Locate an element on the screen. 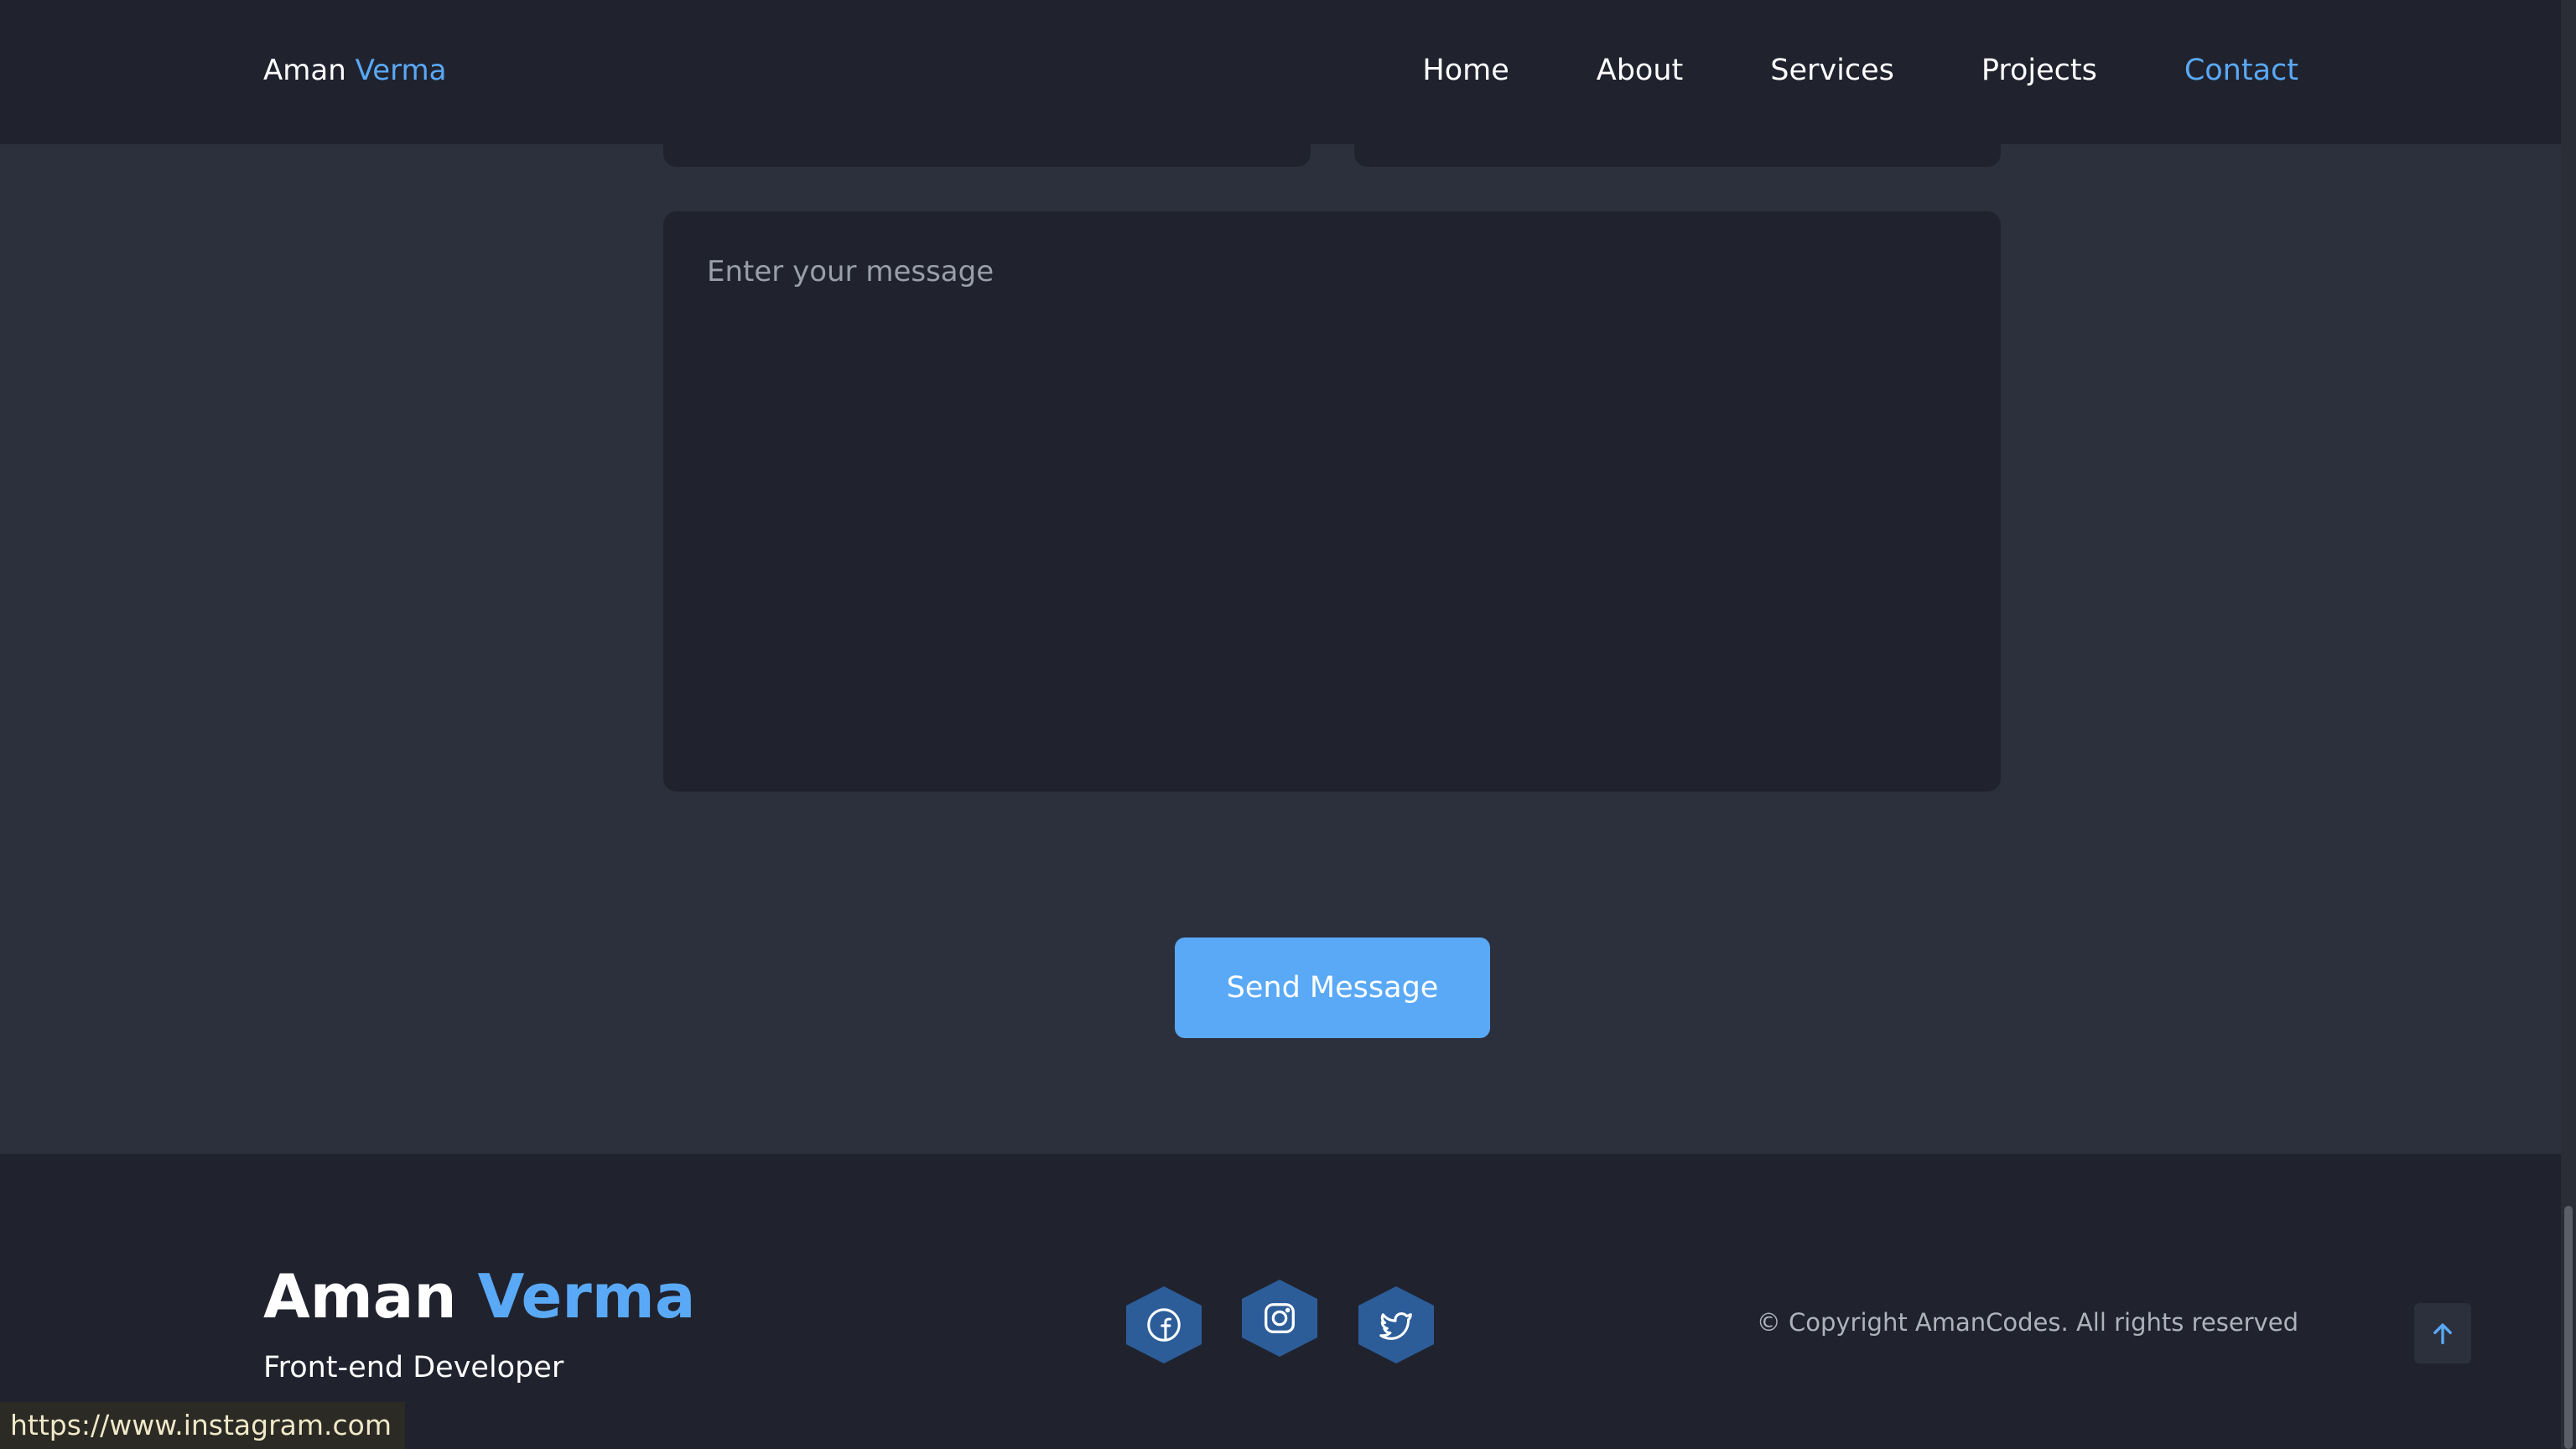 The height and width of the screenshot is (1449, 2576). facebook-icon is located at coordinates (1164, 1325).